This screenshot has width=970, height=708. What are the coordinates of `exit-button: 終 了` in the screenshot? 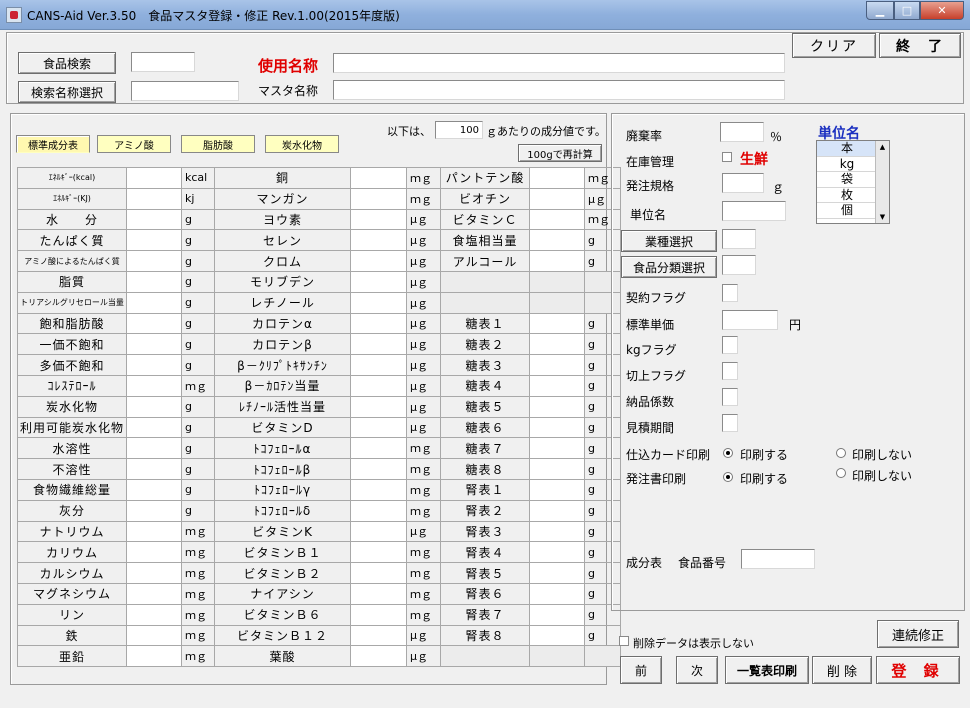 It's located at (920, 45).